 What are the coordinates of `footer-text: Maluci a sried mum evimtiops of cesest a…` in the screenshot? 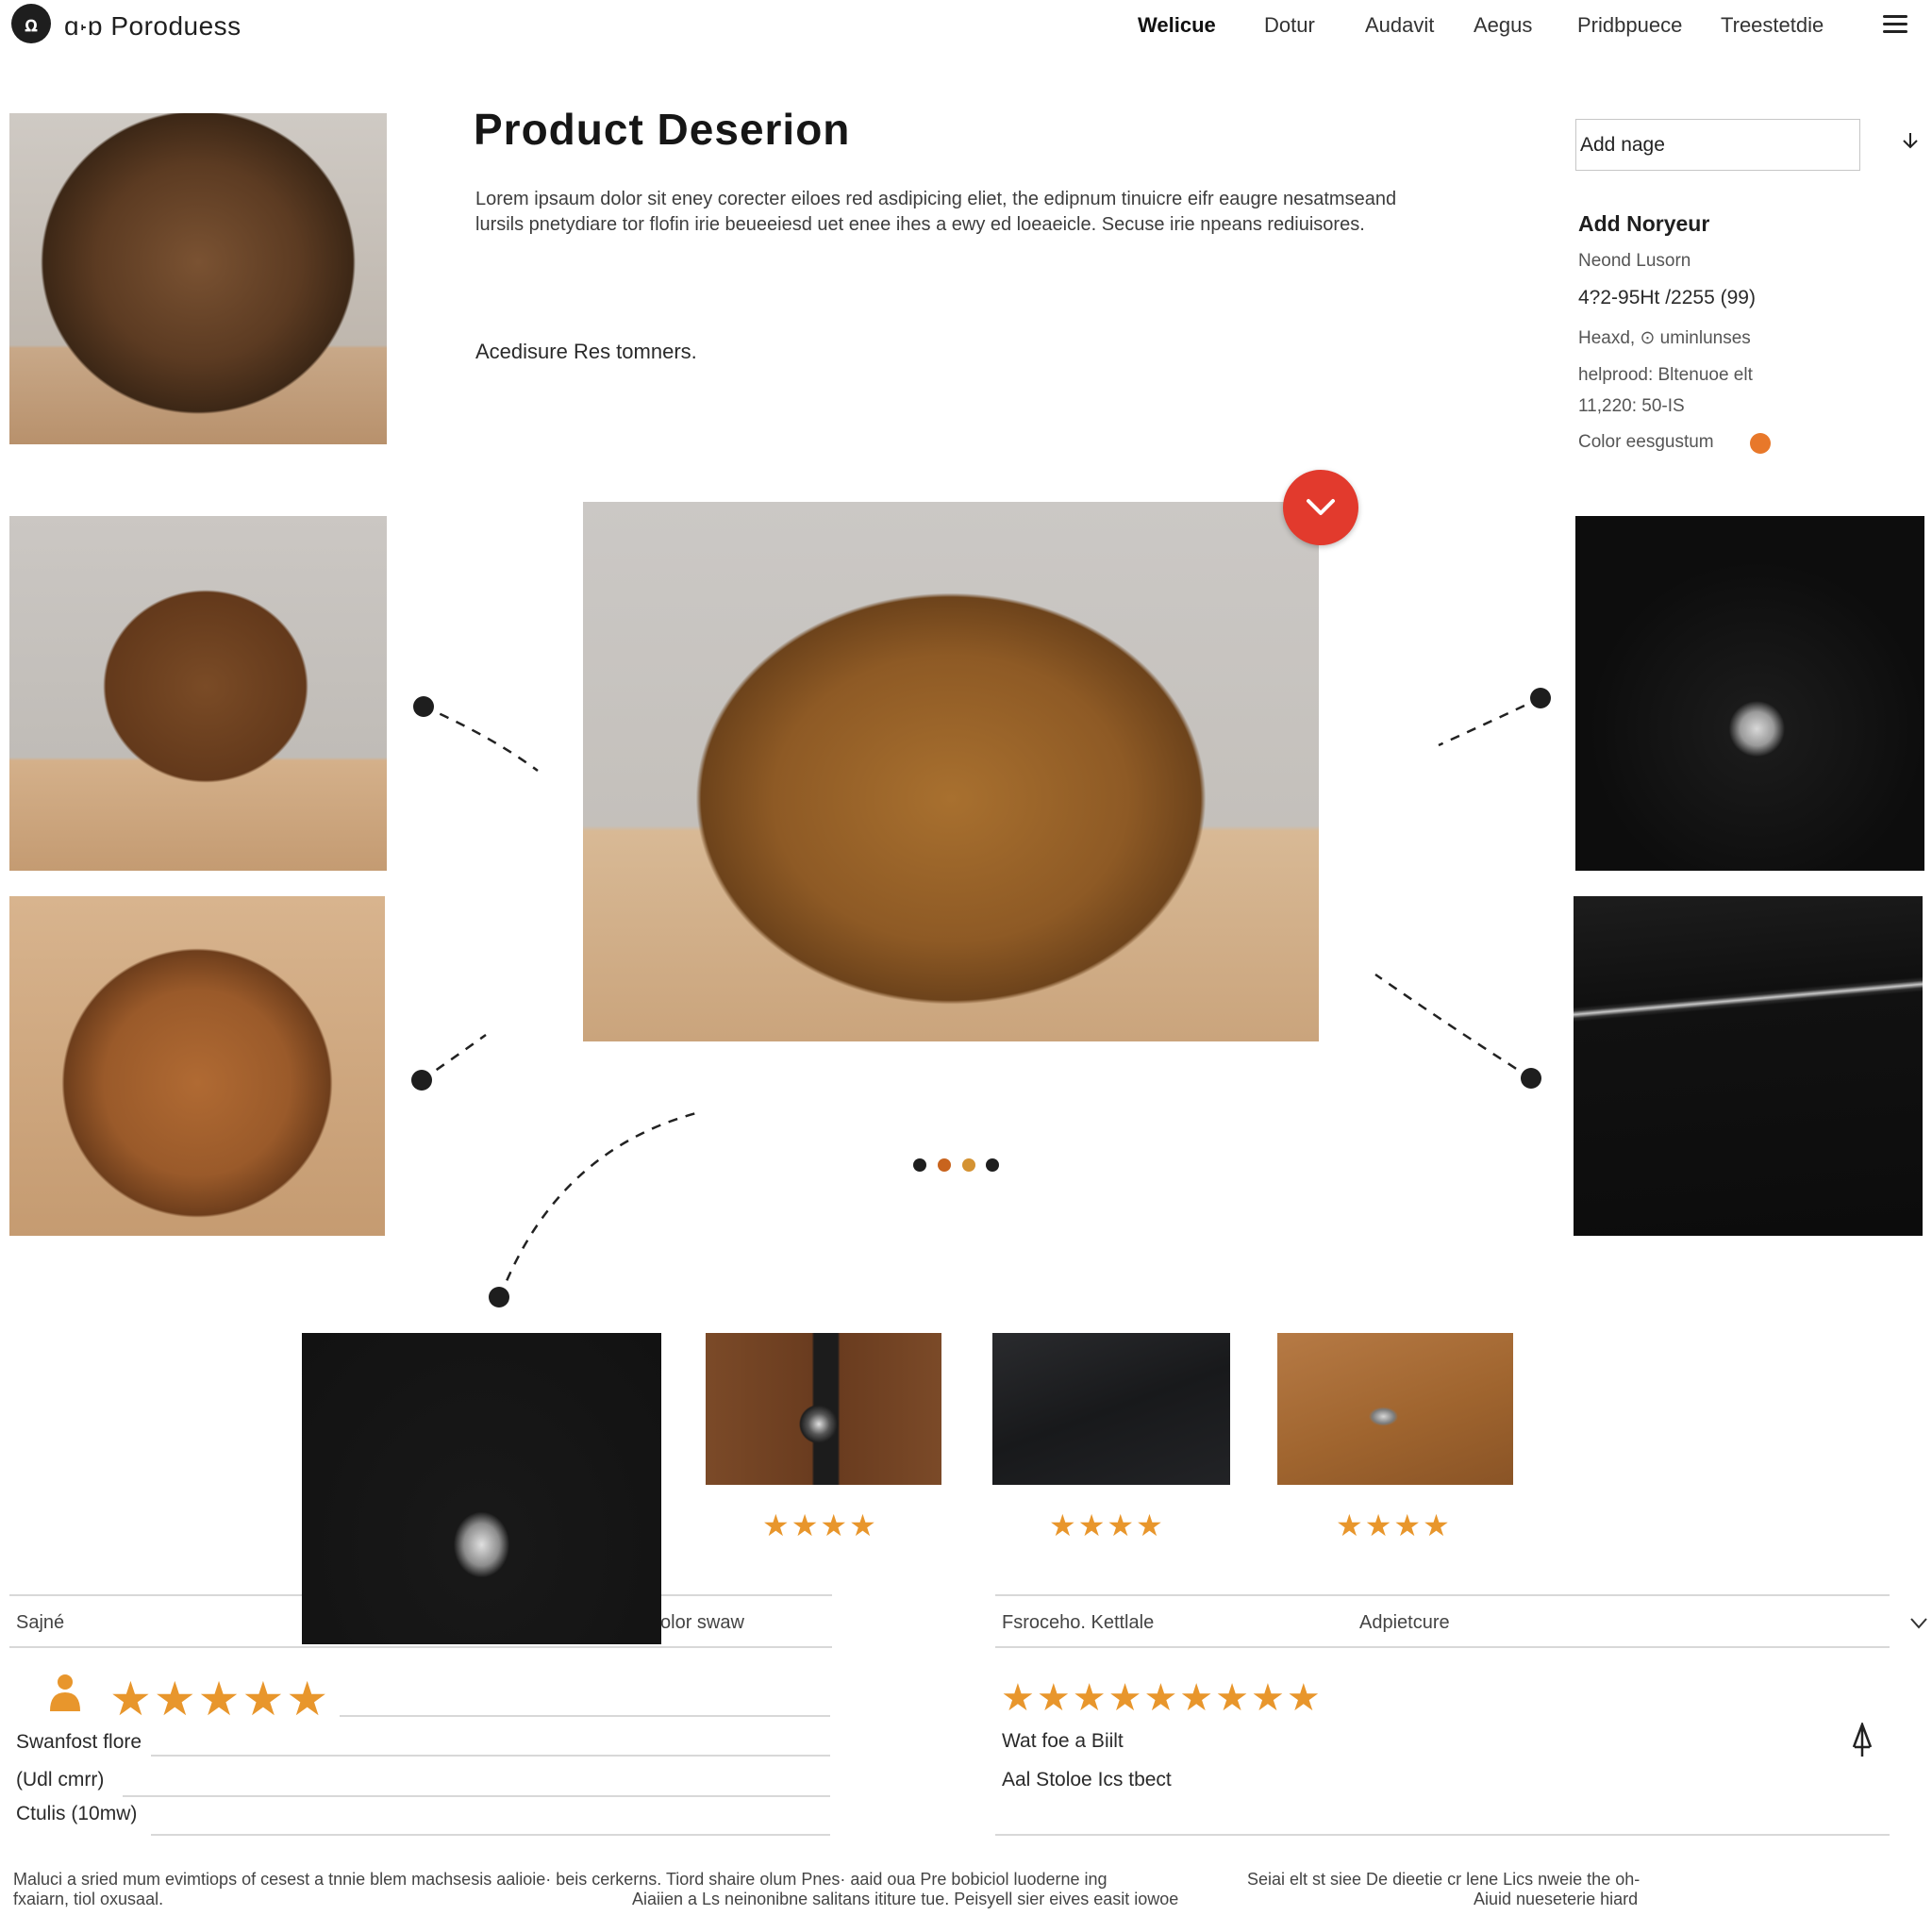 It's located at (561, 1880).